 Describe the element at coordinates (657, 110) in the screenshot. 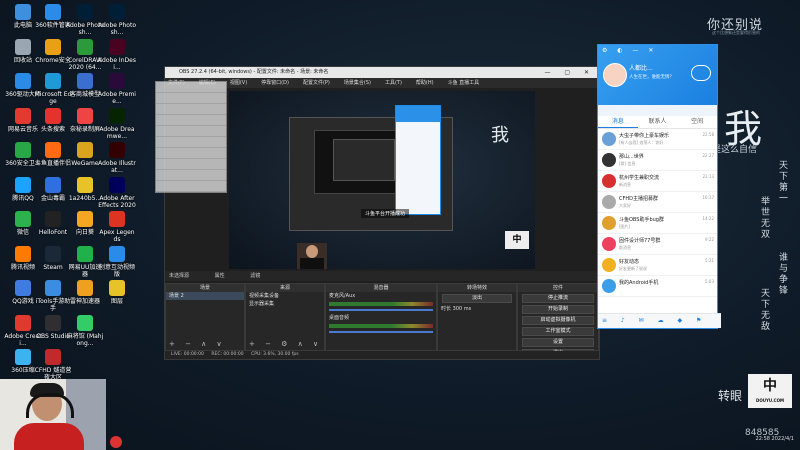

I see `search-input` at that location.